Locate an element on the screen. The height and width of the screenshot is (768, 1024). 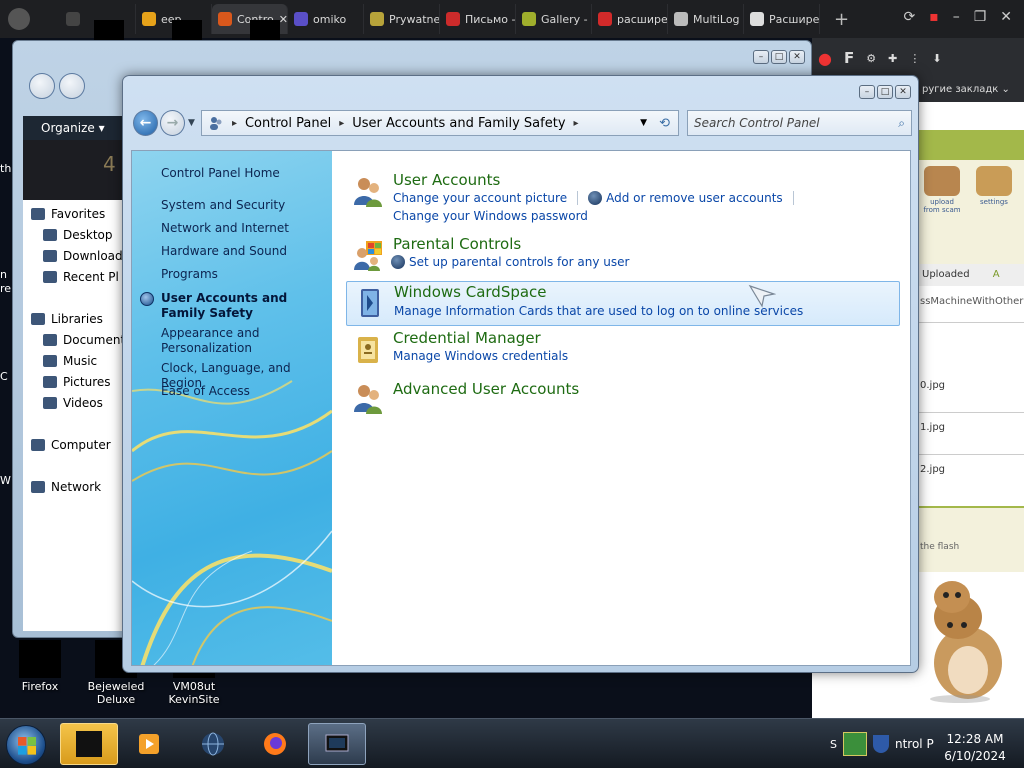
divider is located at coordinates (970, 454).